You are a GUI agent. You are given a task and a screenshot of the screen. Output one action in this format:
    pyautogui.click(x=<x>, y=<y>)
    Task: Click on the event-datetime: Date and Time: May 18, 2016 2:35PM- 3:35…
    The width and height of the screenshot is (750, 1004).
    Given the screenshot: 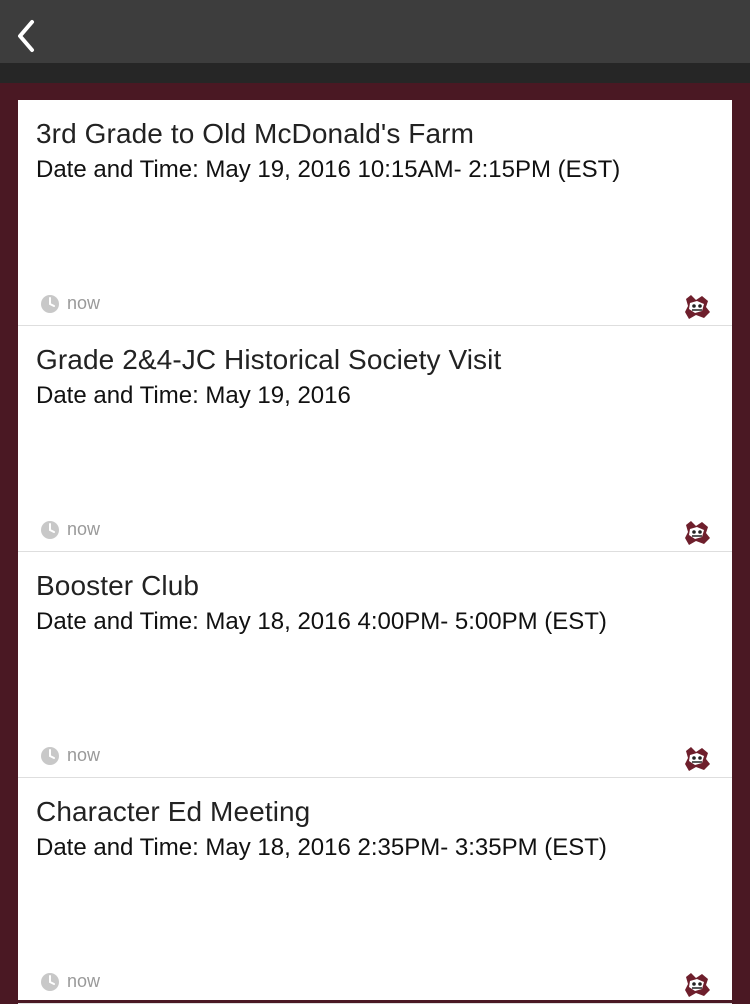 What is the action you would take?
    pyautogui.click(x=321, y=847)
    